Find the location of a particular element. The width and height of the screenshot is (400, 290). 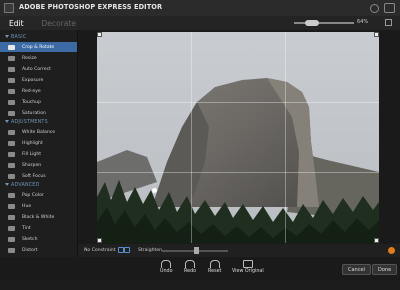

sidebar-item-resize: Resize is located at coordinates (38, 58).